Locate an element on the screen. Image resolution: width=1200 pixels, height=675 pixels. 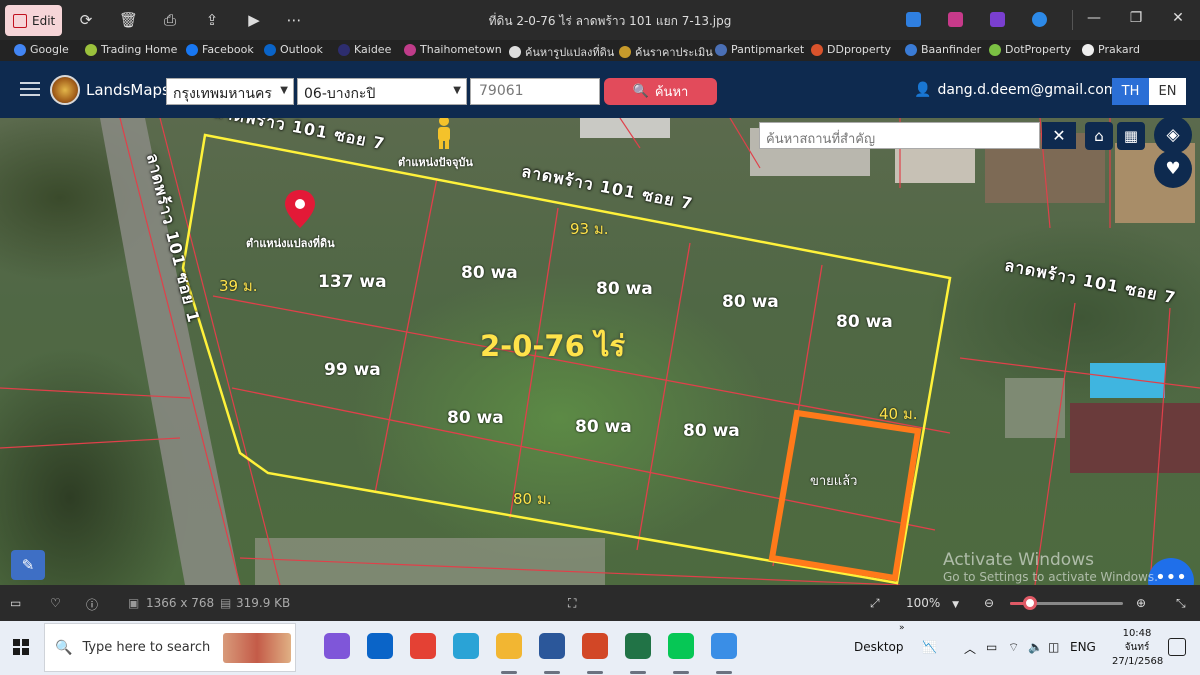
zoom-level-select: 100% ▼ is located at coordinates (932, 603).